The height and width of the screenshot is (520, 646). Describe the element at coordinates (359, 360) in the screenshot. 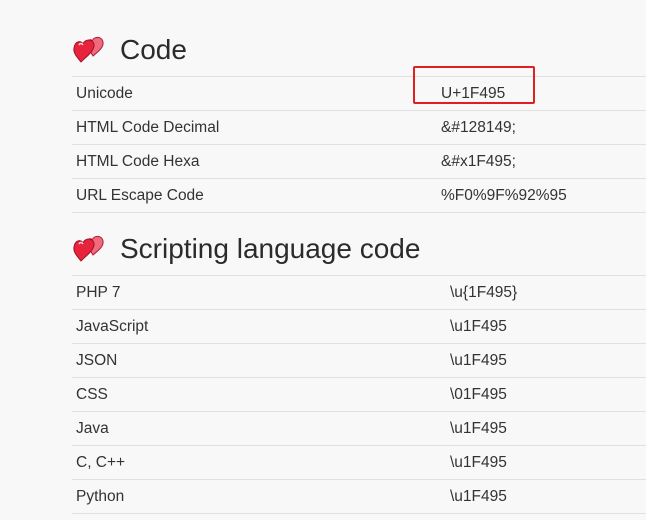

I see `table-row: JSON \u1F495` at that location.